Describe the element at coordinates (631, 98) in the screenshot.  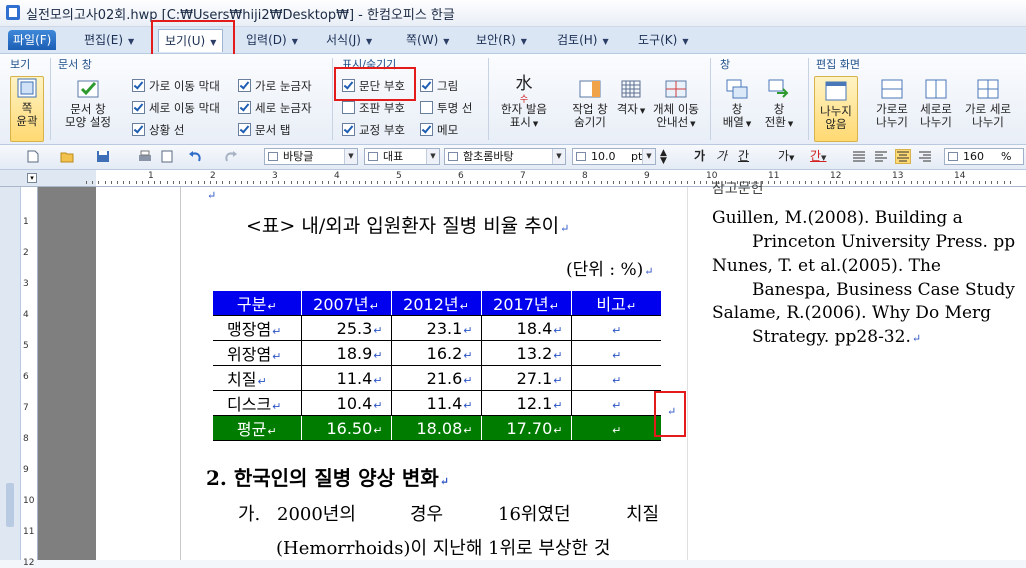
I see `grid-button: 격자 ▼` at that location.